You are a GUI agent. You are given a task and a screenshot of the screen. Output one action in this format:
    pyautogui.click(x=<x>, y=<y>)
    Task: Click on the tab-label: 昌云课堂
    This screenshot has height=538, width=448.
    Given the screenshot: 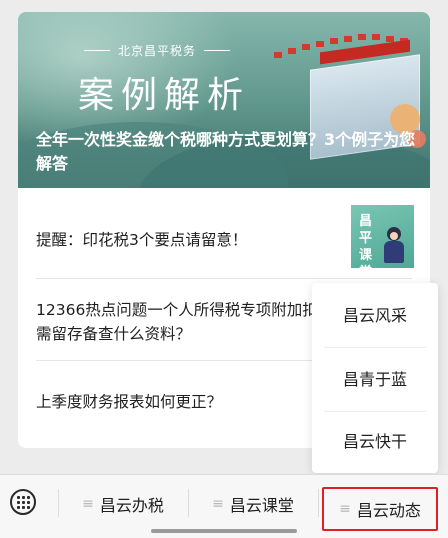 What is the action you would take?
    pyautogui.click(x=261, y=505)
    